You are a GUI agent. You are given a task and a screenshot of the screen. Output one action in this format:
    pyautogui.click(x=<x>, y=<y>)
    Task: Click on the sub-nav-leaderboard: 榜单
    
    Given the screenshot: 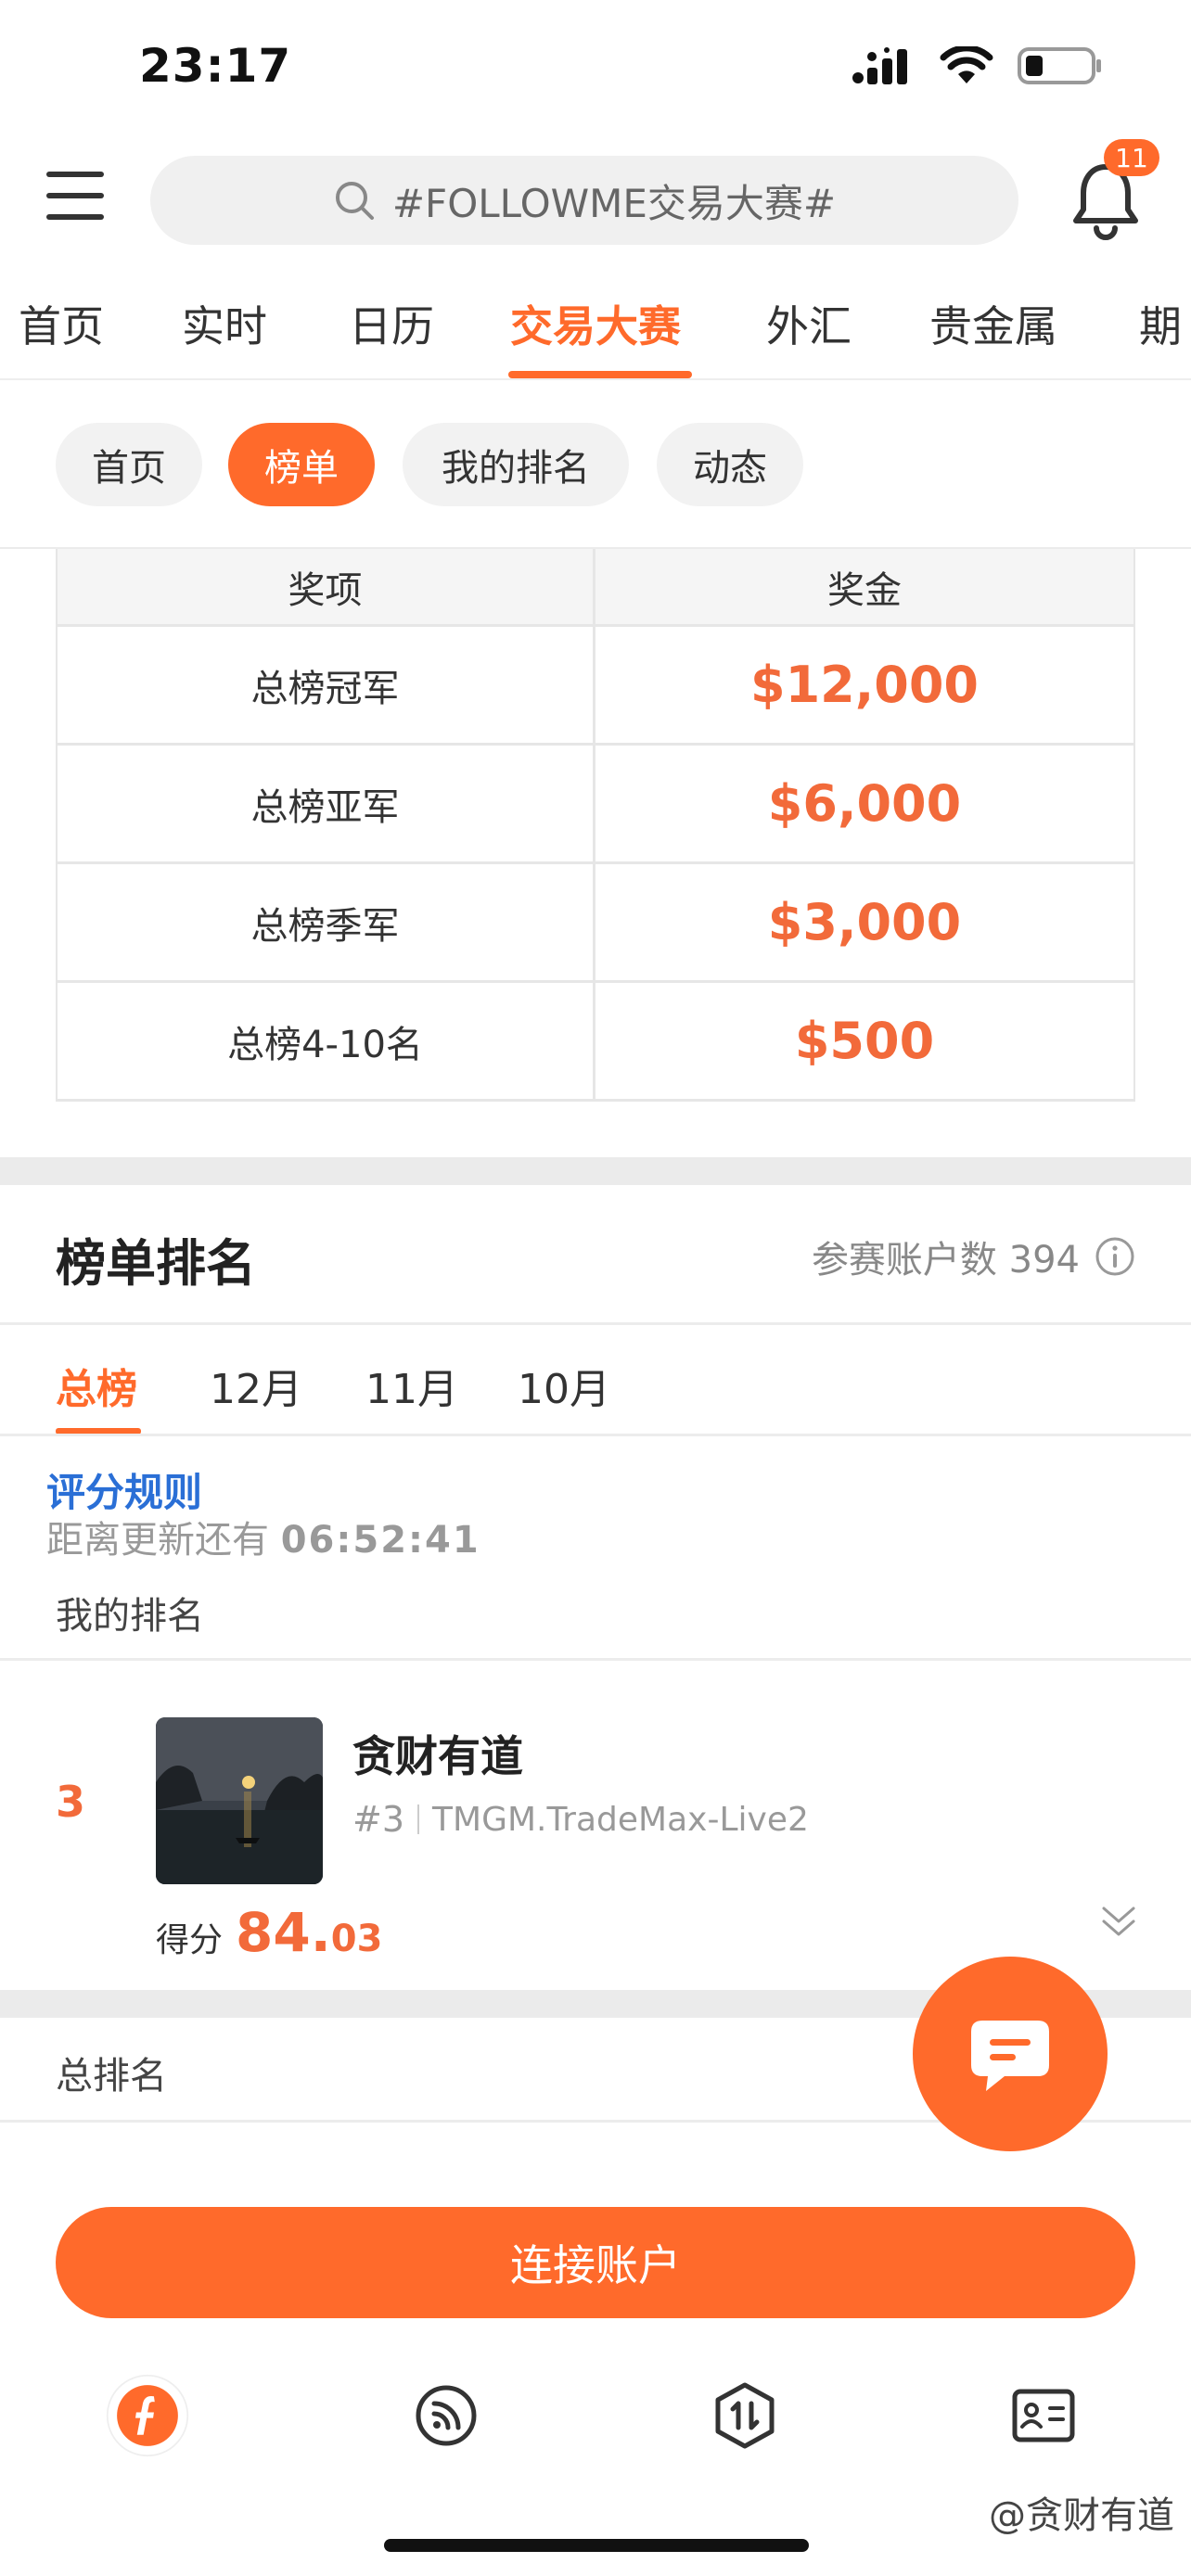 What is the action you would take?
    pyautogui.click(x=301, y=465)
    